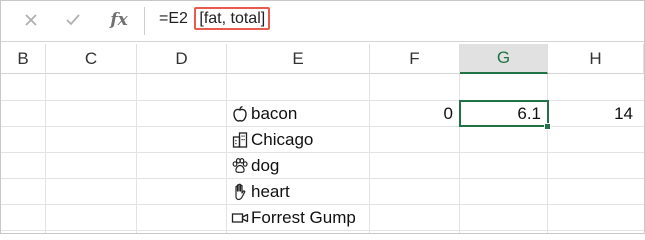 This screenshot has height=240, width=645. What do you see at coordinates (31, 20) in the screenshot?
I see `close-icon` at bounding box center [31, 20].